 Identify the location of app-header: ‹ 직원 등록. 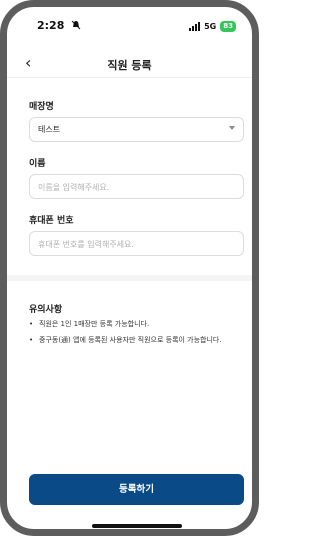
(129, 64).